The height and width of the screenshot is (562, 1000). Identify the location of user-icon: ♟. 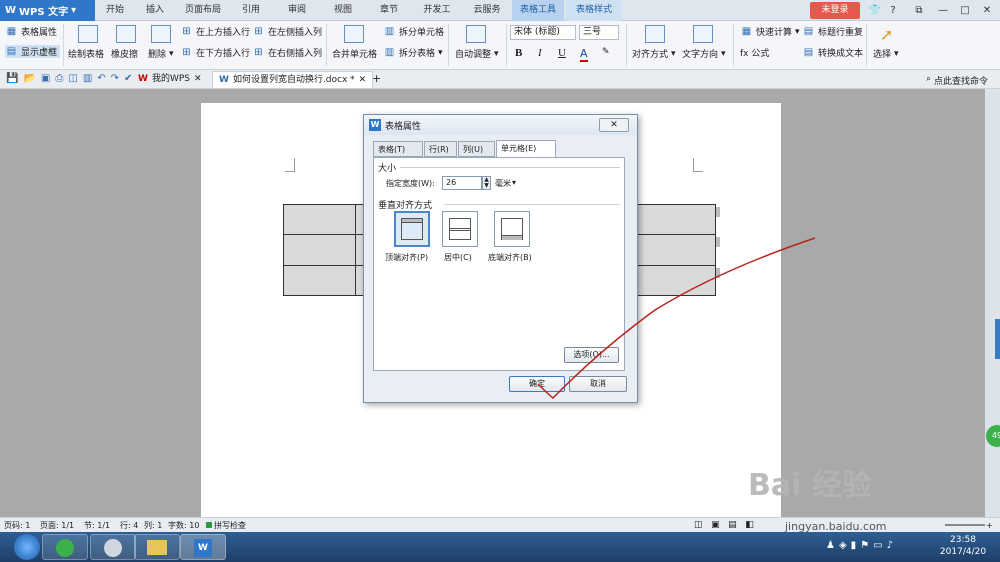
(830, 545).